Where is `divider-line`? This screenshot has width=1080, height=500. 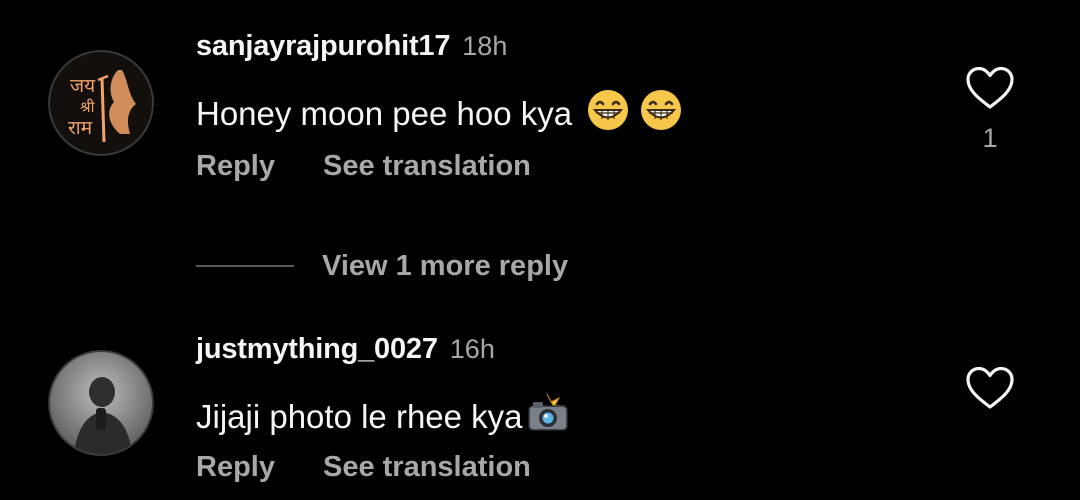
divider-line is located at coordinates (245, 266).